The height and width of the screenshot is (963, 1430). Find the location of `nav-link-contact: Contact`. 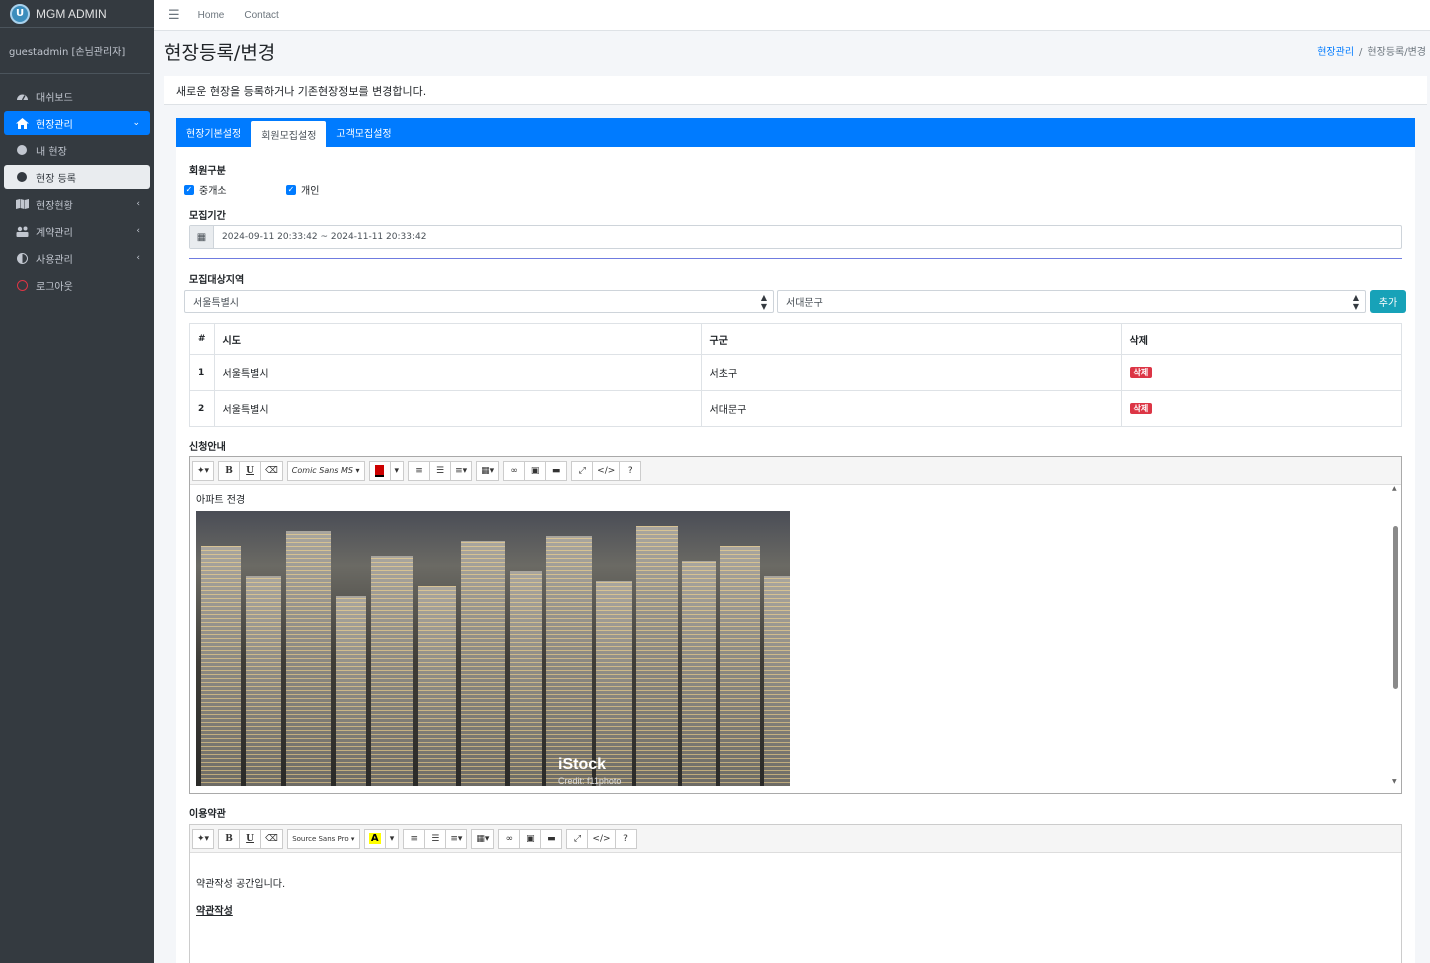

nav-link-contact: Contact is located at coordinates (261, 15).